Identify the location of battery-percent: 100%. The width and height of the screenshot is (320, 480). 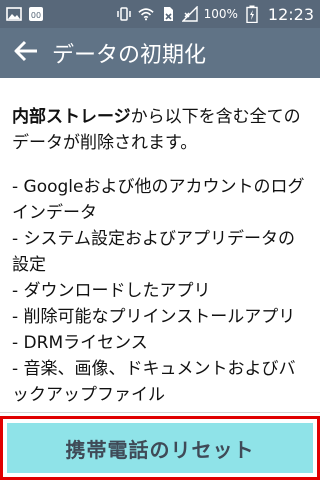
(220, 14).